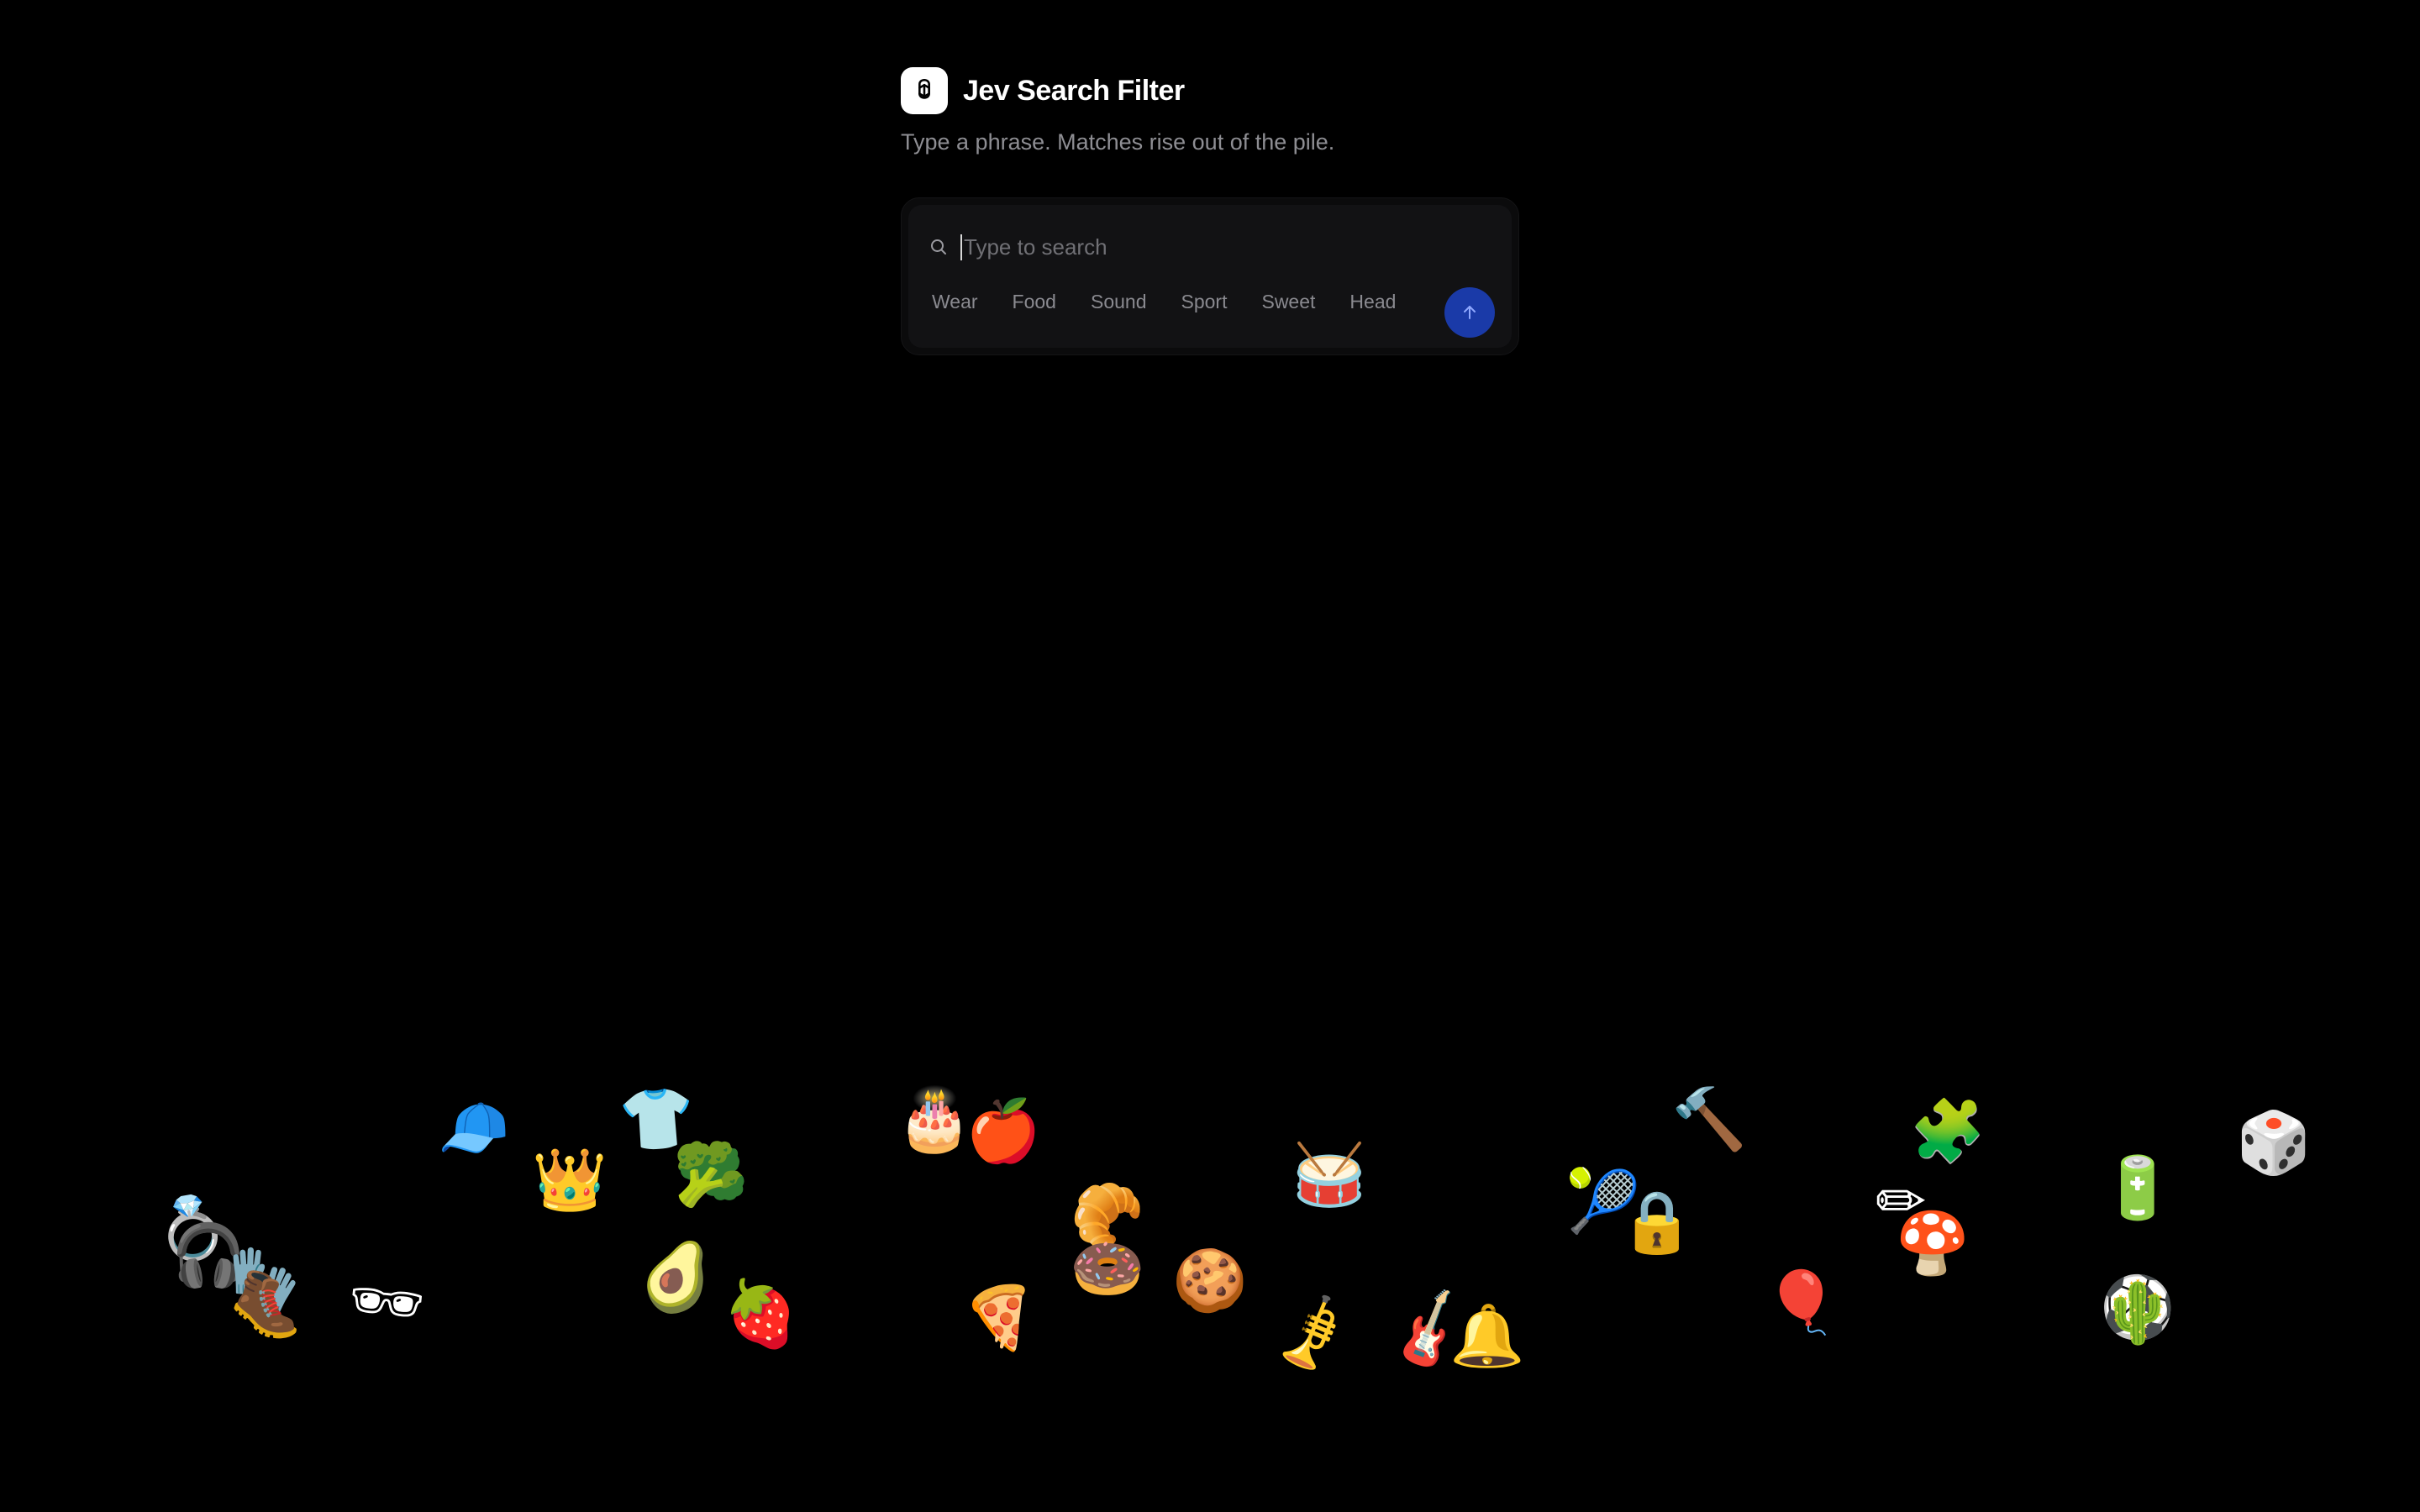 This screenshot has height=1512, width=2420. What do you see at coordinates (1003, 1131) in the screenshot?
I see `apple-icon: 🍎` at bounding box center [1003, 1131].